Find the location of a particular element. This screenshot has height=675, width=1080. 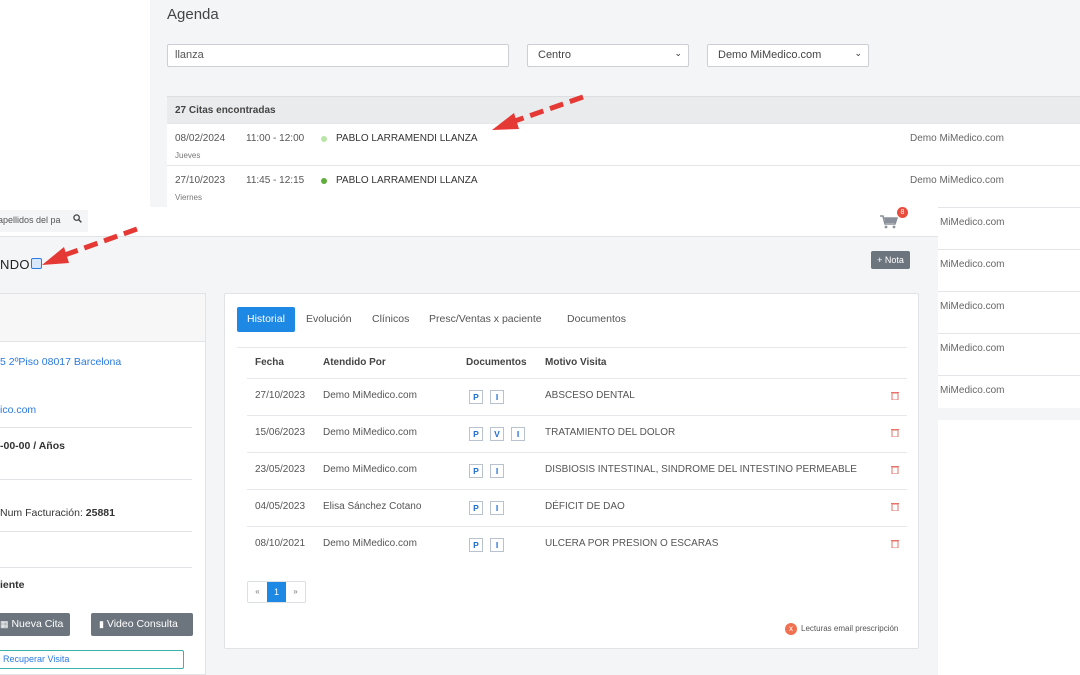

pager-page-1: 1 is located at coordinates (276, 592).